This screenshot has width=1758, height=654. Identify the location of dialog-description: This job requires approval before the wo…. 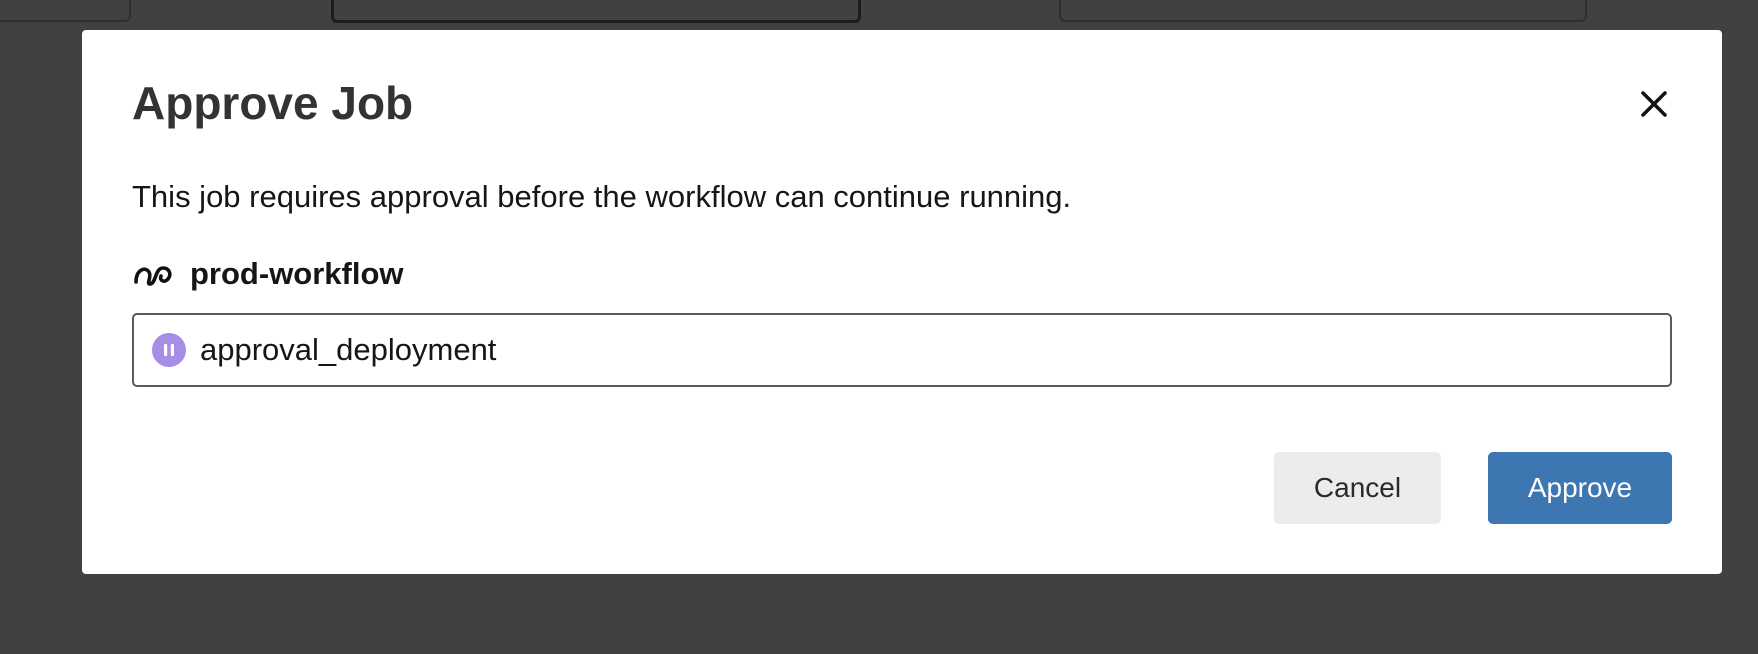
(602, 196).